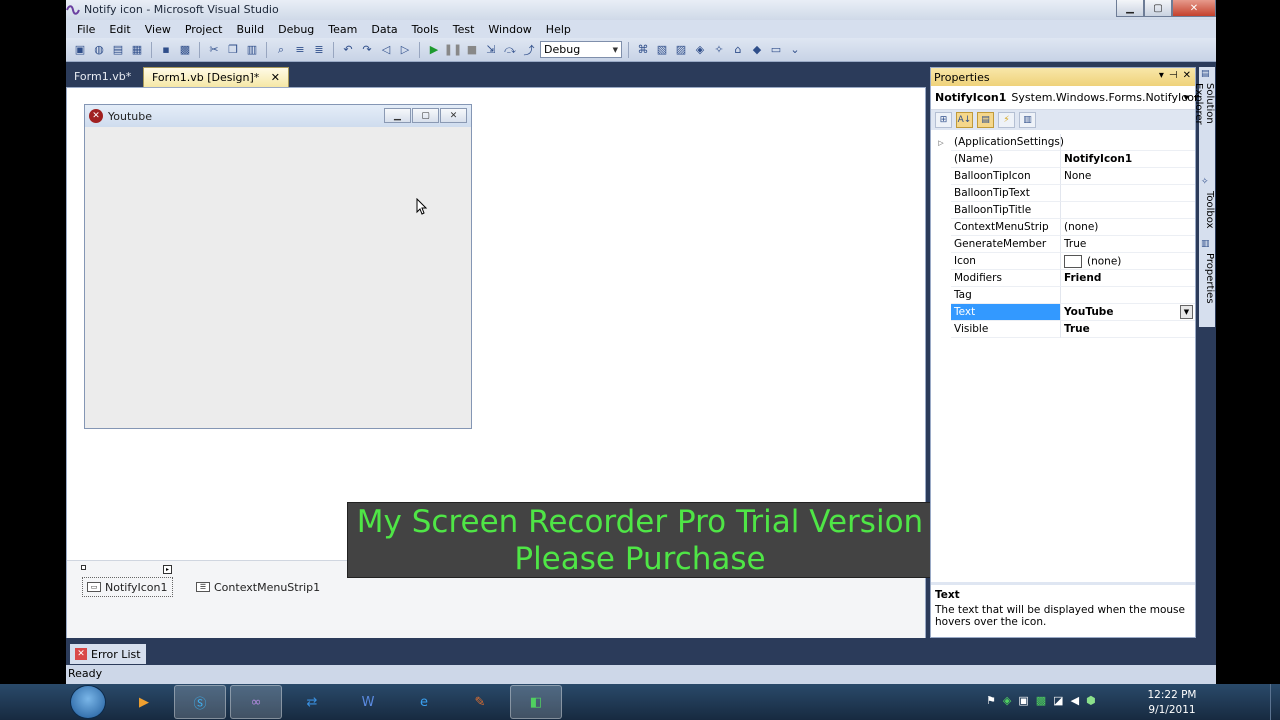 The image size is (1280, 720). Describe the element at coordinates (1063, 278) in the screenshot. I see `property-row: Modifiers Friend` at that location.